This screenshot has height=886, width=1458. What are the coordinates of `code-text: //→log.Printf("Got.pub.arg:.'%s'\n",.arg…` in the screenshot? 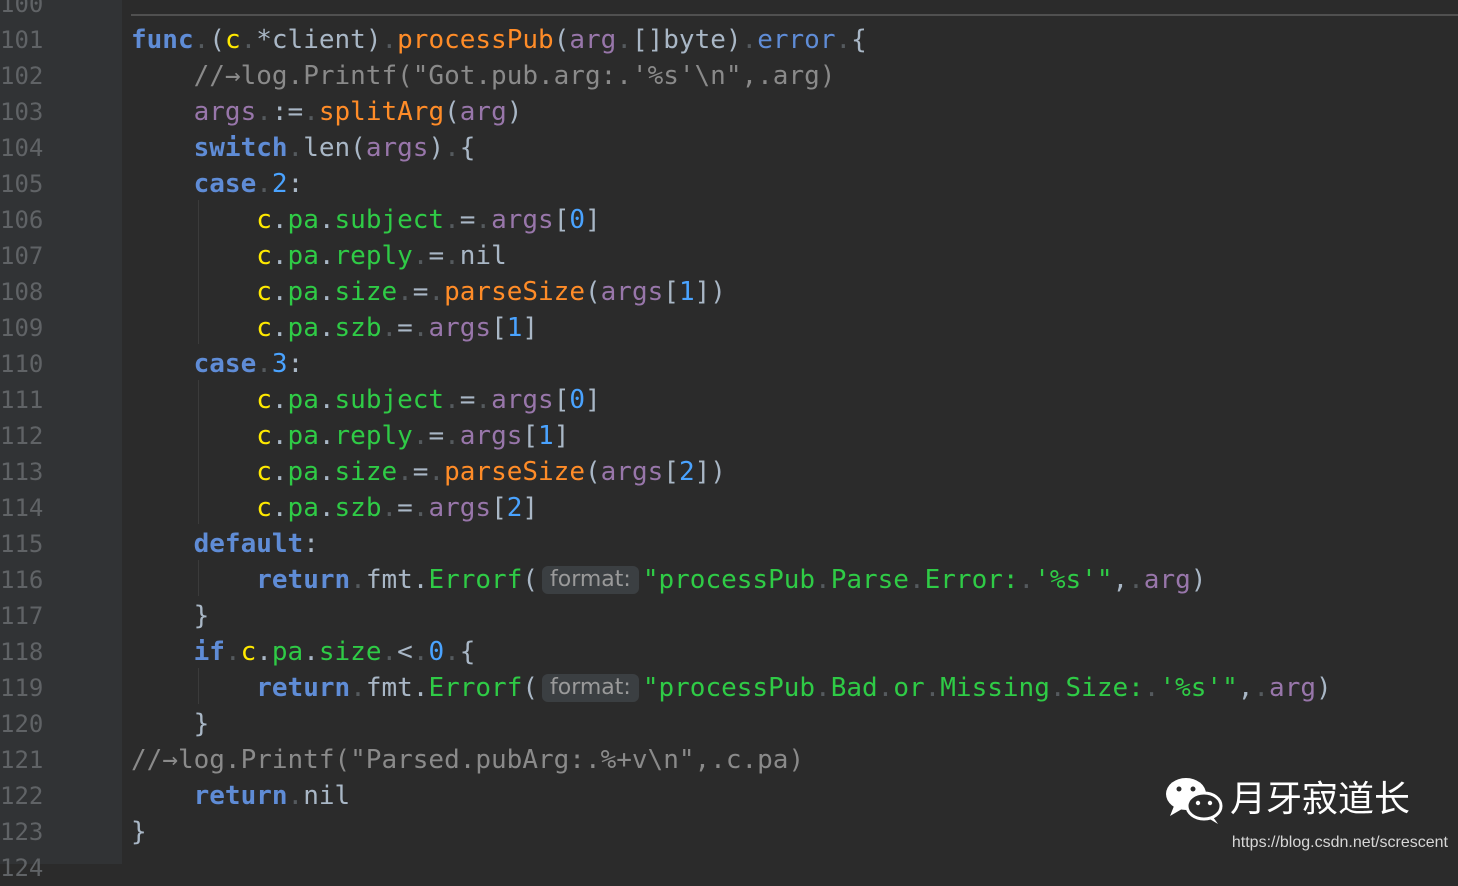 It's located at (483, 76).